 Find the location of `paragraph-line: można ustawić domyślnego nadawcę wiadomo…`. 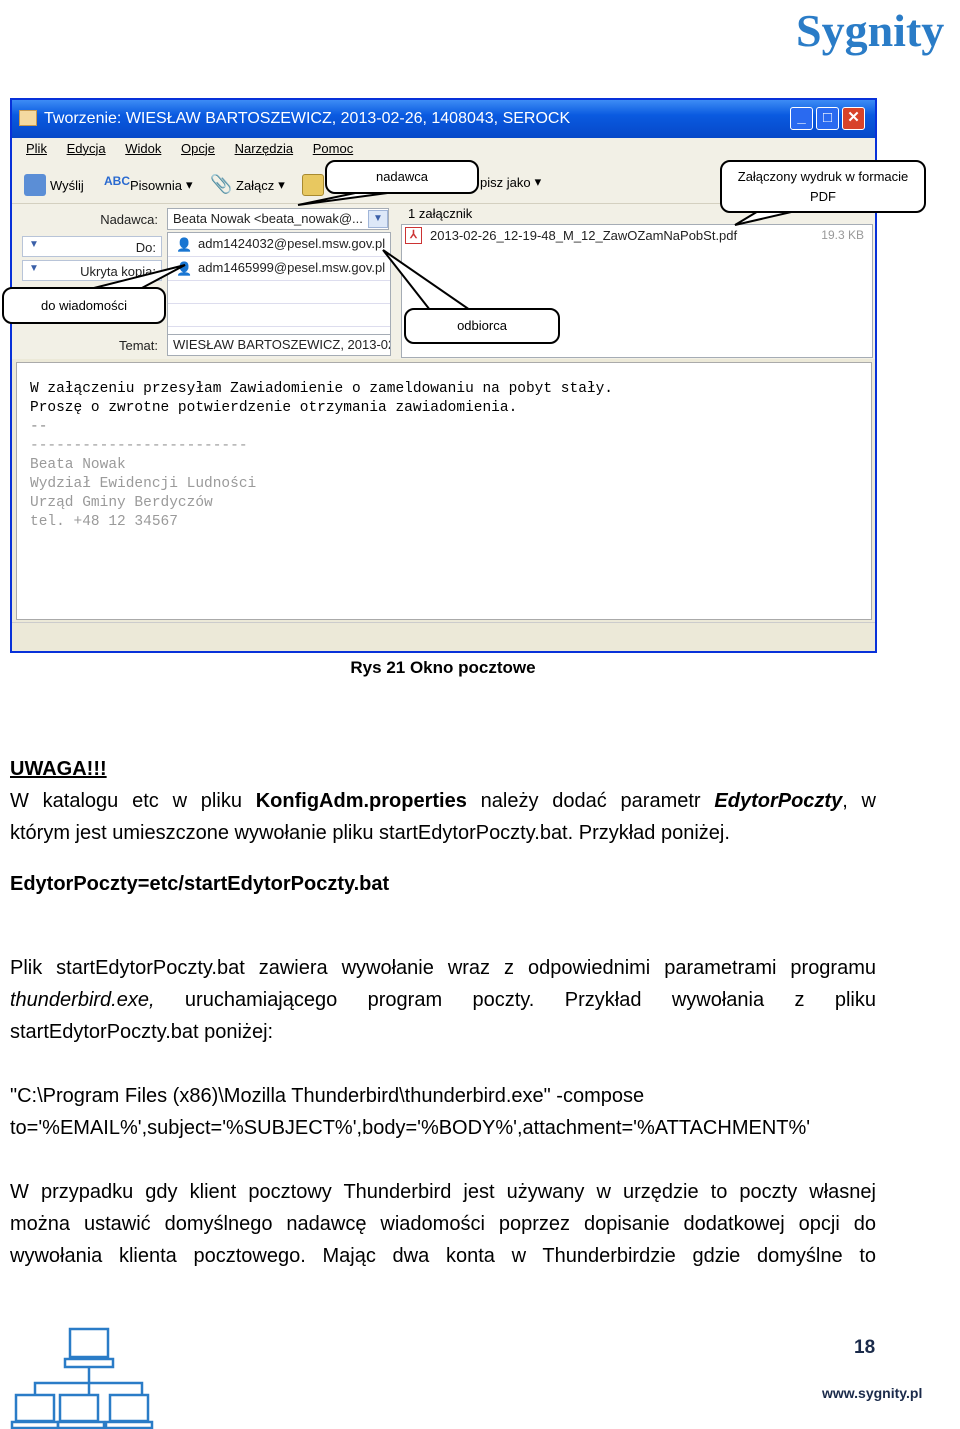

paragraph-line: można ustawić domyślnego nadawcę wiadomo… is located at coordinates (443, 1224).